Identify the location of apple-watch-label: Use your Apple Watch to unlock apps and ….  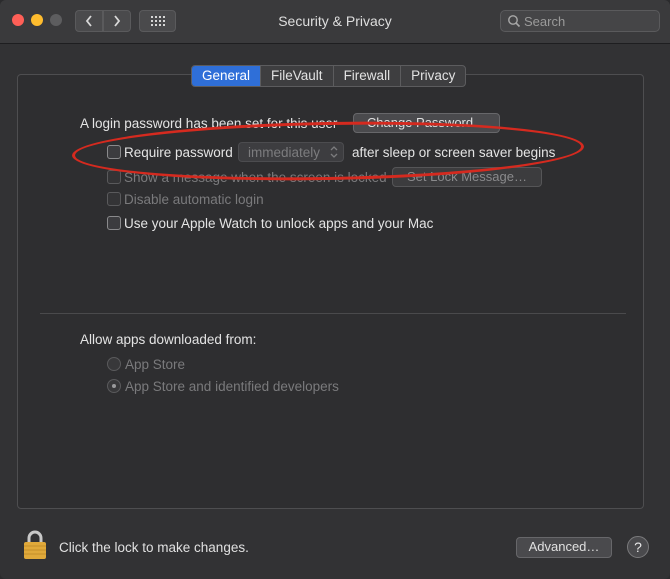
(279, 223).